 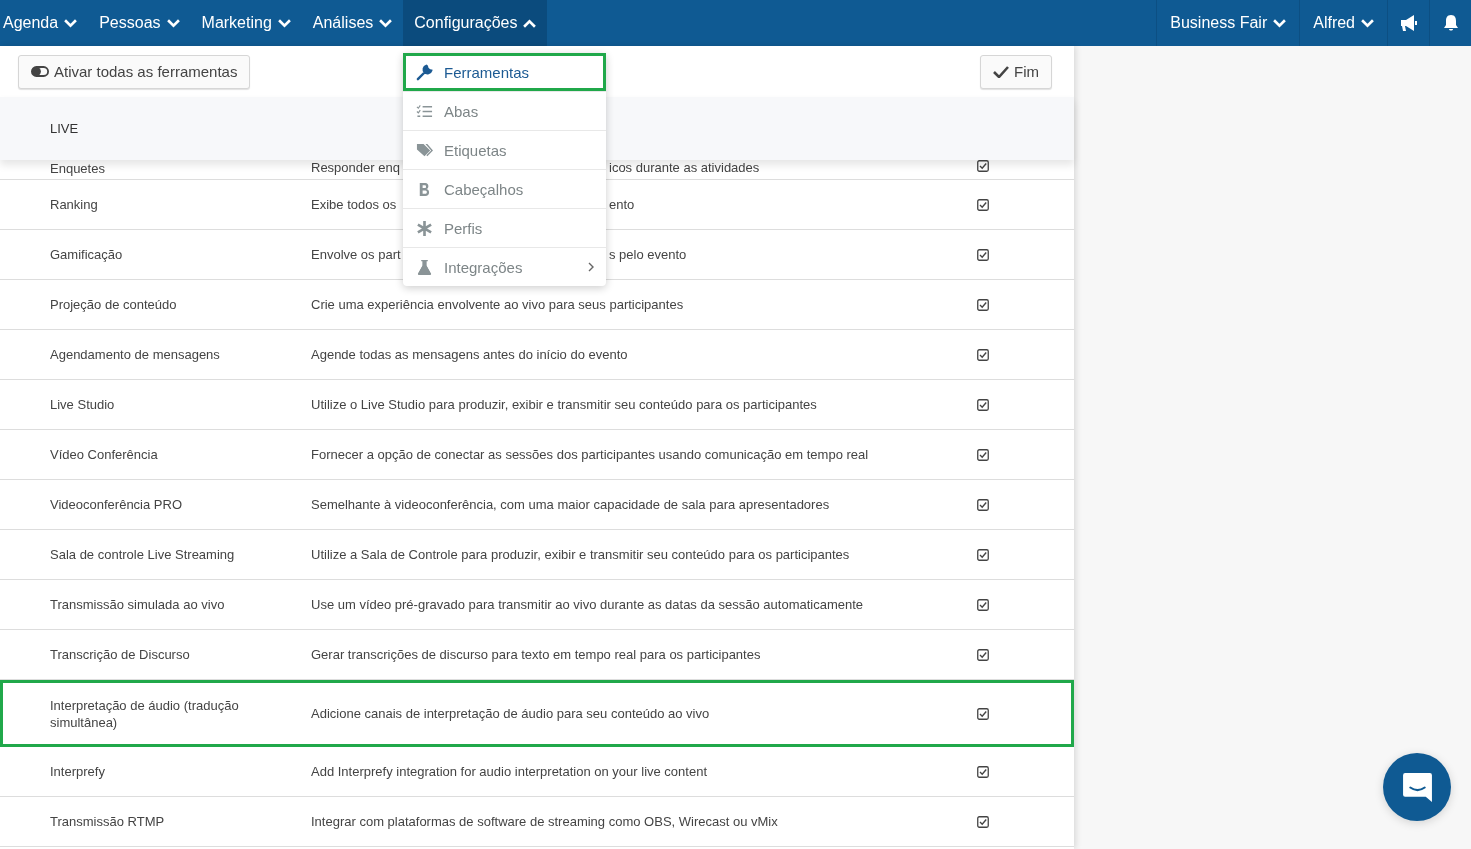 I want to click on wrench-icon, so click(x=424, y=72).